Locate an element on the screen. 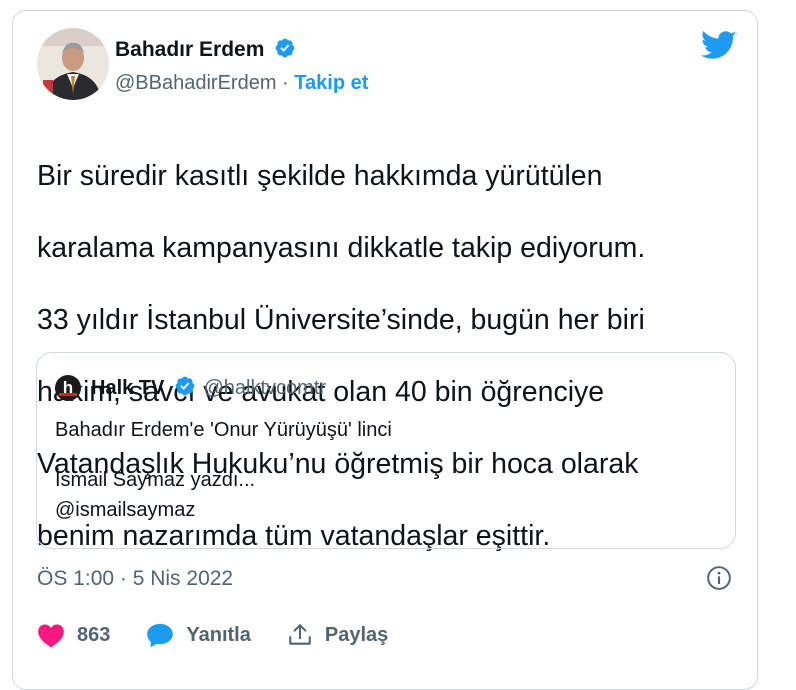 Image resolution: width=796 pixels, height=690 pixels. tweet-timestamp: ÖS 1:00 · 5 Nis 2022 is located at coordinates (135, 579).